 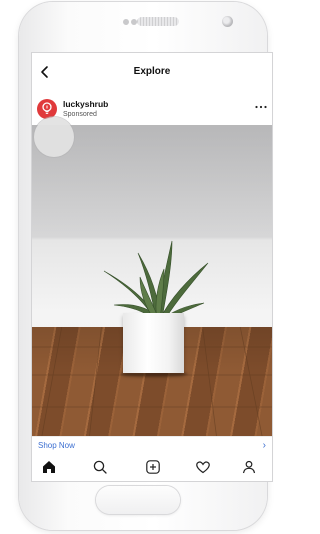 I want to click on white-pot, so click(x=153, y=343).